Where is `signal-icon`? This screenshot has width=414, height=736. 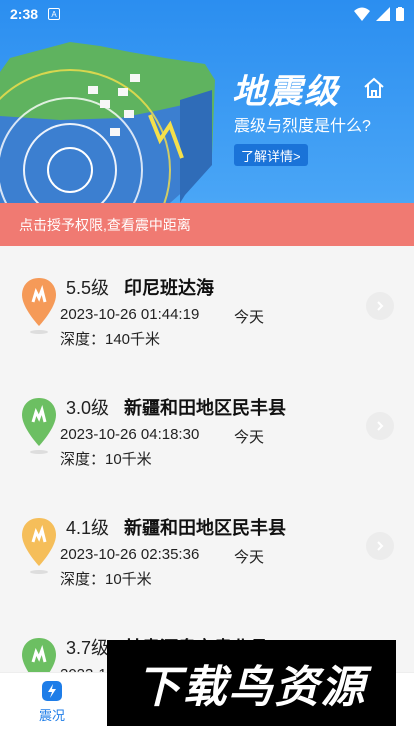
signal-icon is located at coordinates (383, 14).